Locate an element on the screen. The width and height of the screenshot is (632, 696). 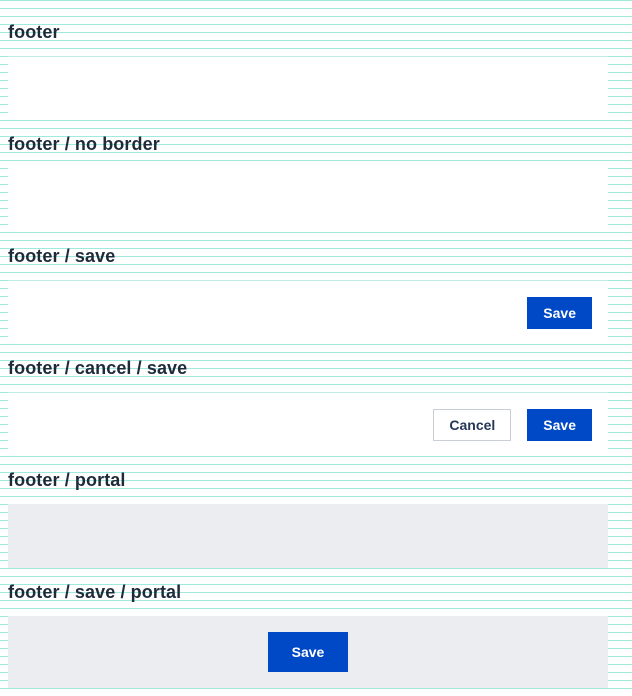
section-title: footer / save / portal is located at coordinates (95, 592).